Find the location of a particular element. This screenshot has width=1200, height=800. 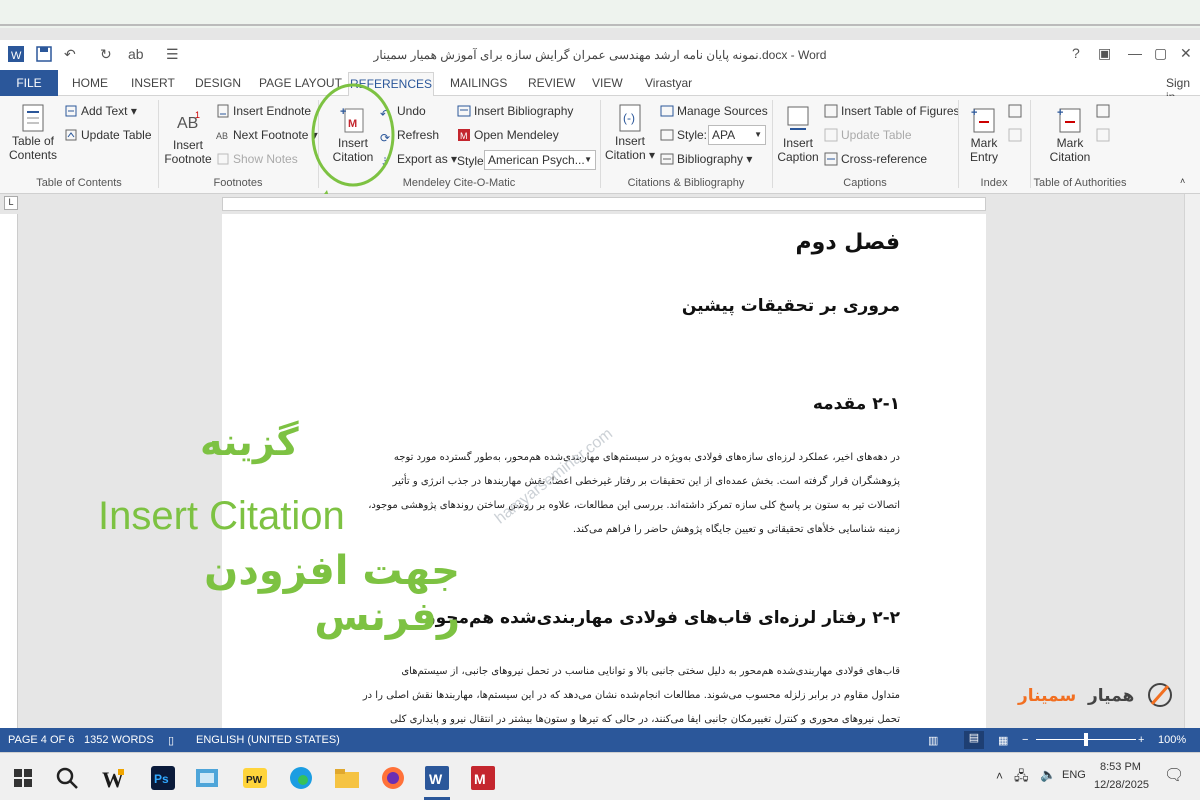

app-w-icon: W is located at coordinates (113, 778).